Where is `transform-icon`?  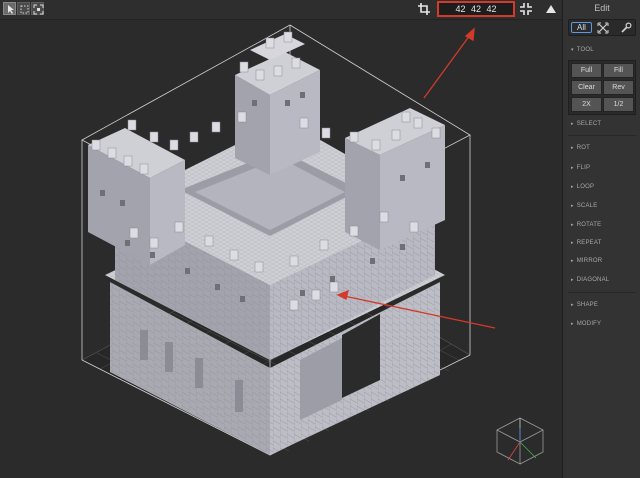 transform-icon is located at coordinates (603, 28).